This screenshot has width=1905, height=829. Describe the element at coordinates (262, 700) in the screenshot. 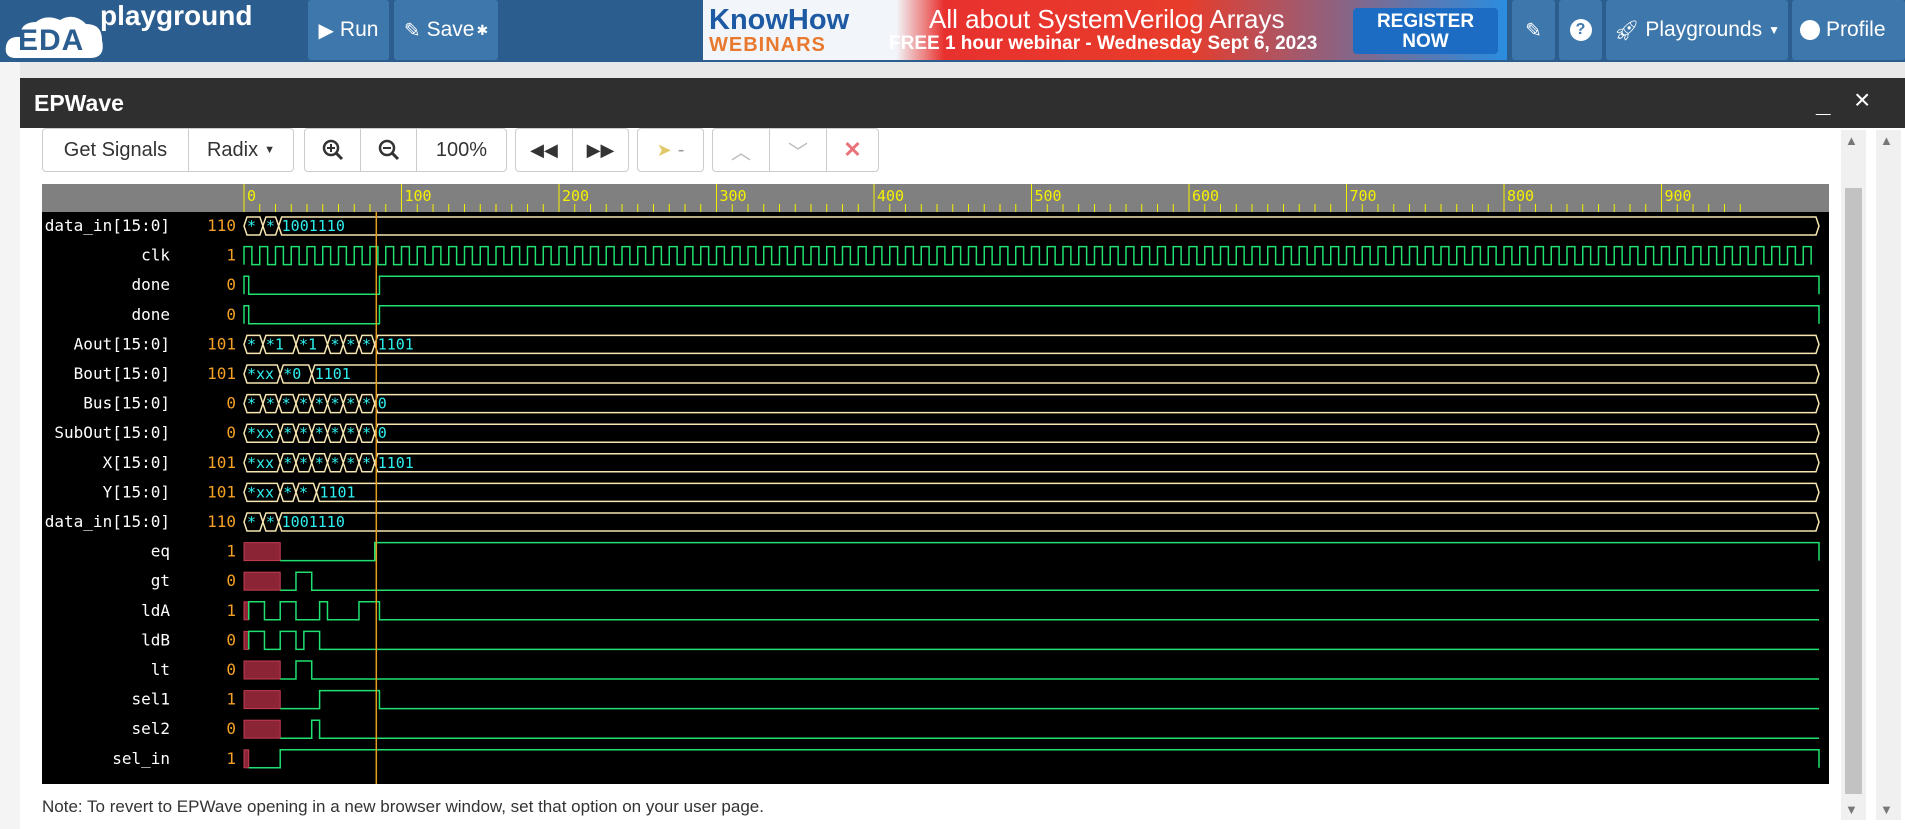

I see `unknown-value-block` at that location.